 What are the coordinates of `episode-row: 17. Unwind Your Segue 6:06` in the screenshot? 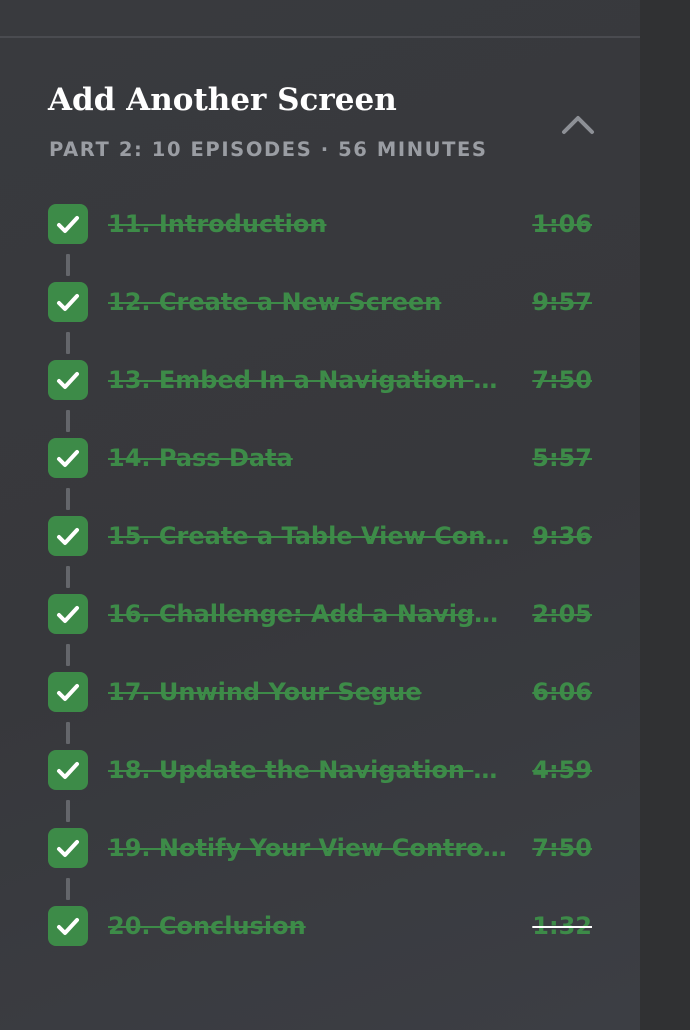 It's located at (320, 692).